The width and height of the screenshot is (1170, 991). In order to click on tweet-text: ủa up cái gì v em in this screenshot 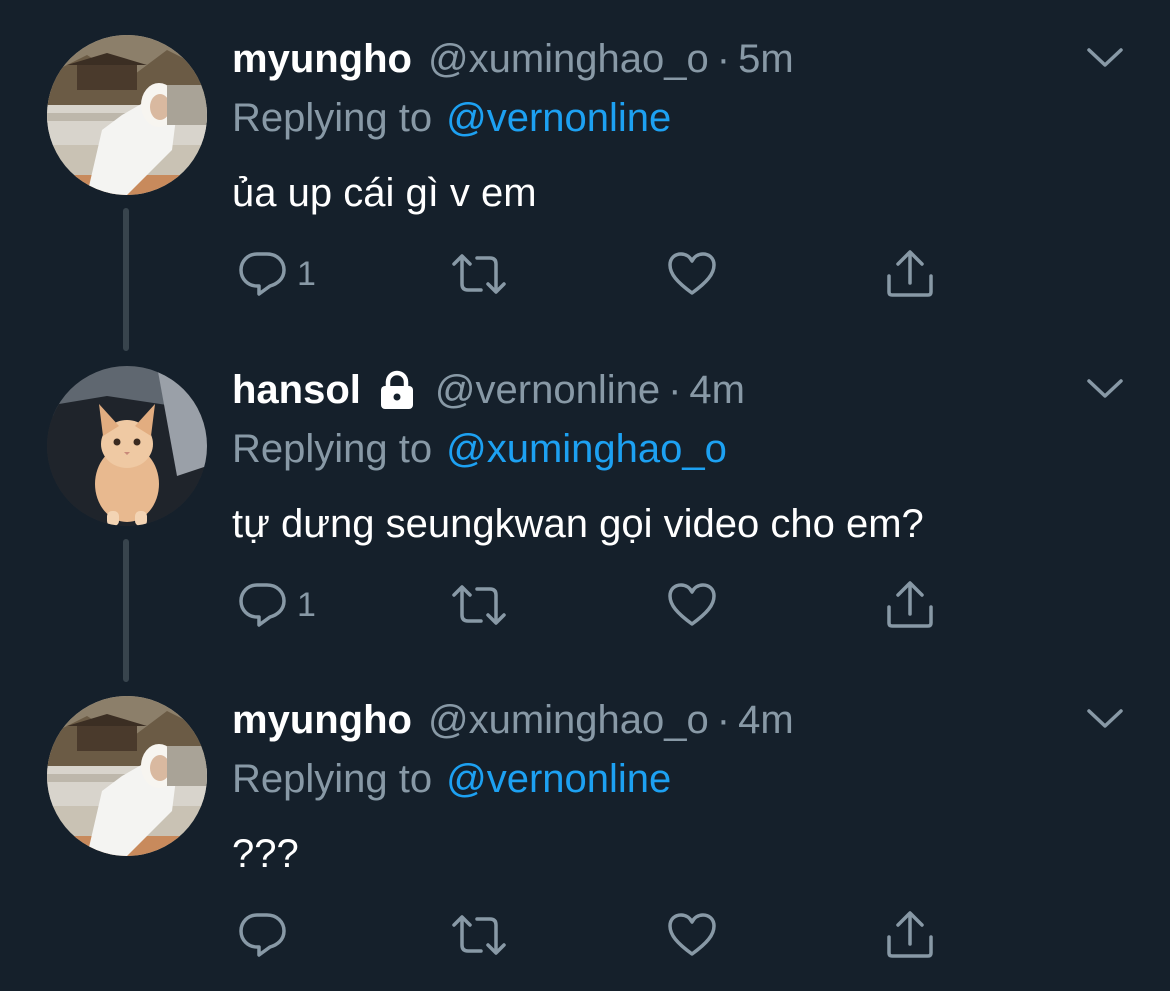, I will do `click(384, 193)`.